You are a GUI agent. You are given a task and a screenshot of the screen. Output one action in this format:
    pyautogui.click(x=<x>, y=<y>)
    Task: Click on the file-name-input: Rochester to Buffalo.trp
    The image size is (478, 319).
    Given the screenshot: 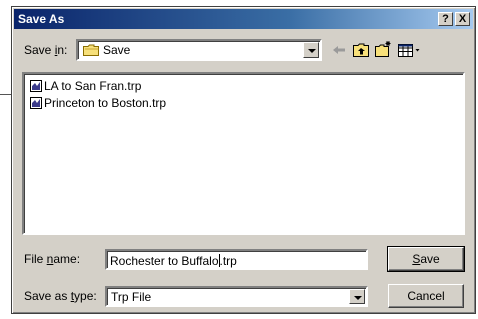 What is the action you would take?
    pyautogui.click(x=236, y=259)
    